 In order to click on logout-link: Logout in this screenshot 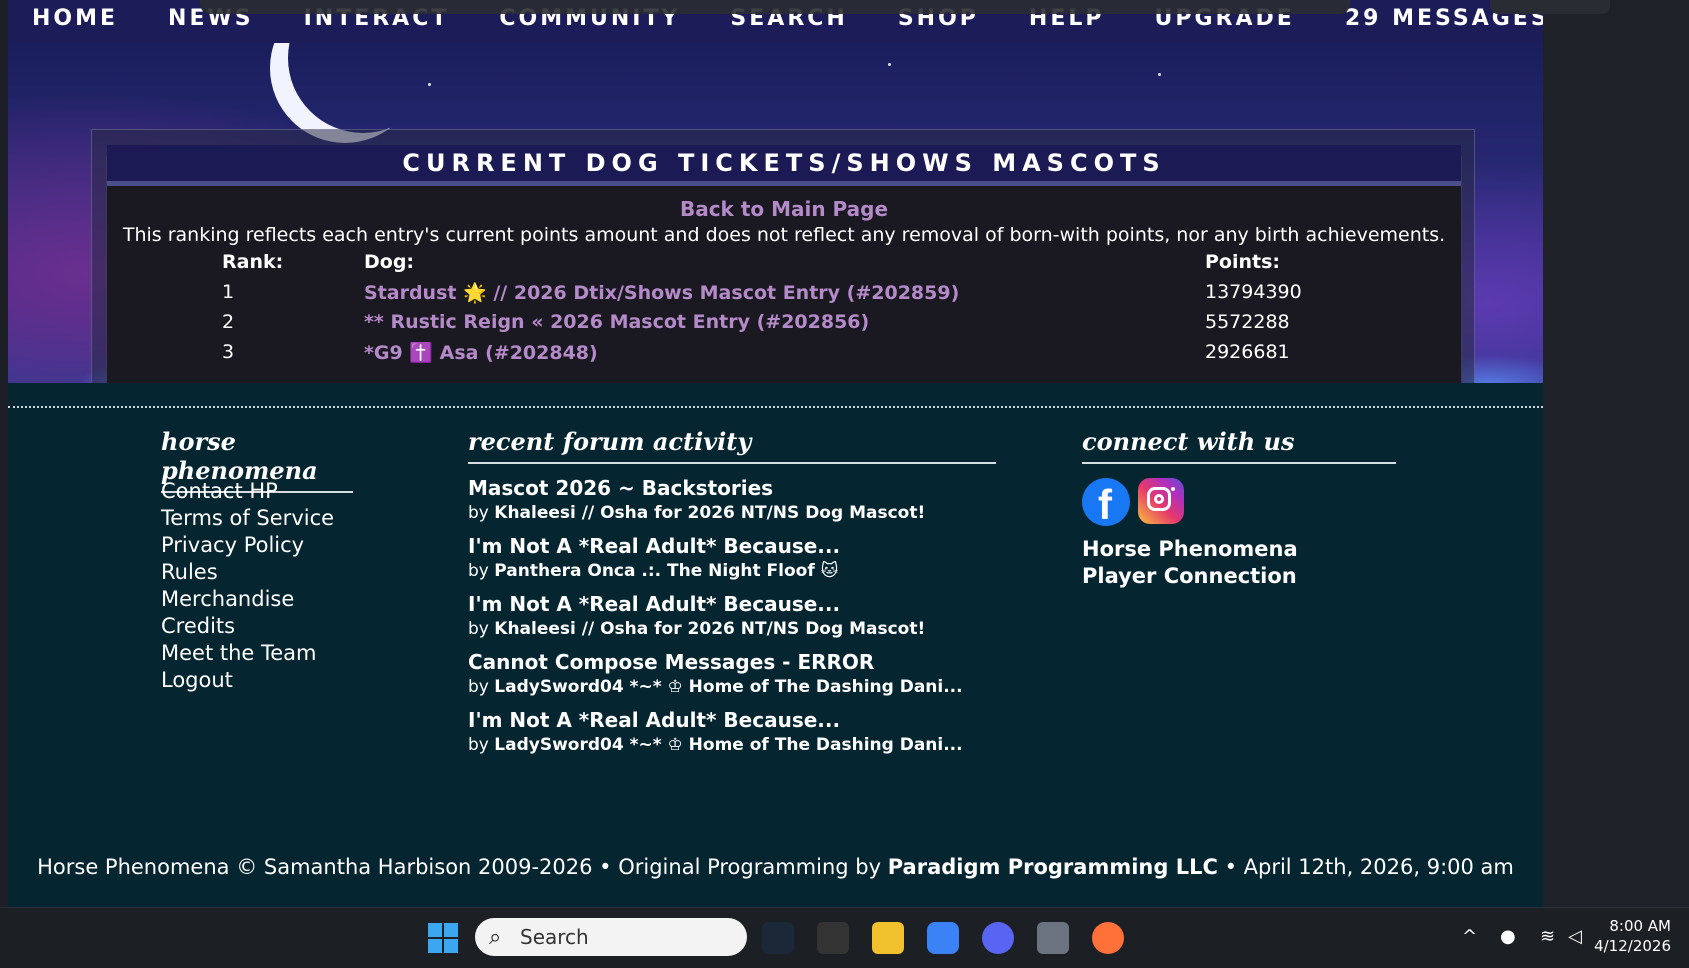, I will do `click(247, 680)`.